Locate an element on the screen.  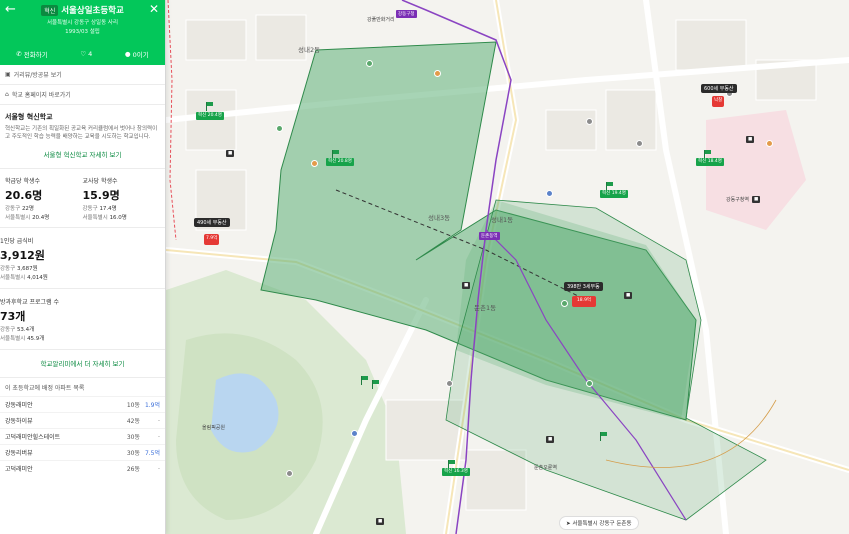
school-info-link: 학교알리미에서 더 자세히 보기 is located at coordinates (82, 363).